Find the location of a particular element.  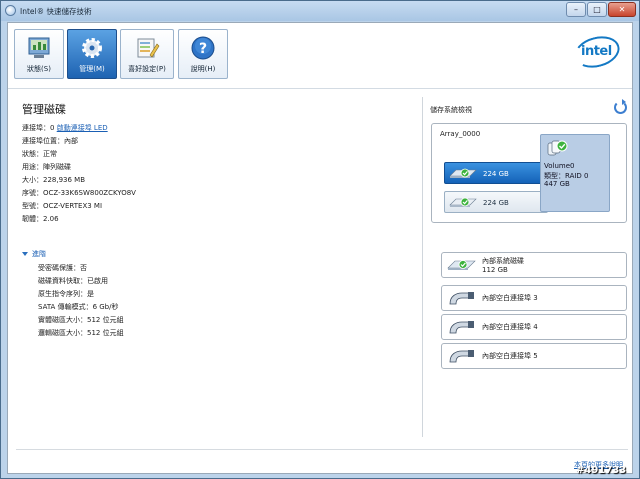

activate-led-link: 啟動連接埠 LED is located at coordinates (82, 128).